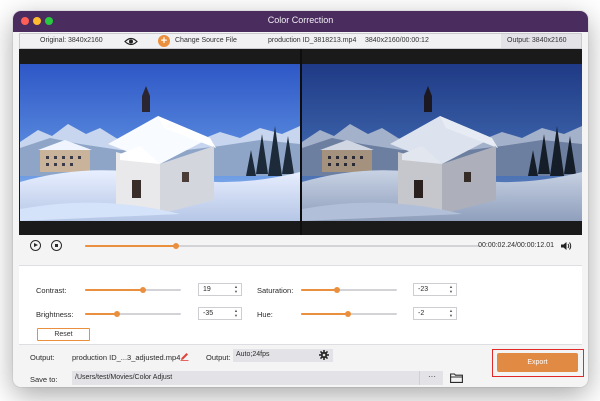 The image size is (600, 401). I want to click on output-label: Output:, so click(42, 357).